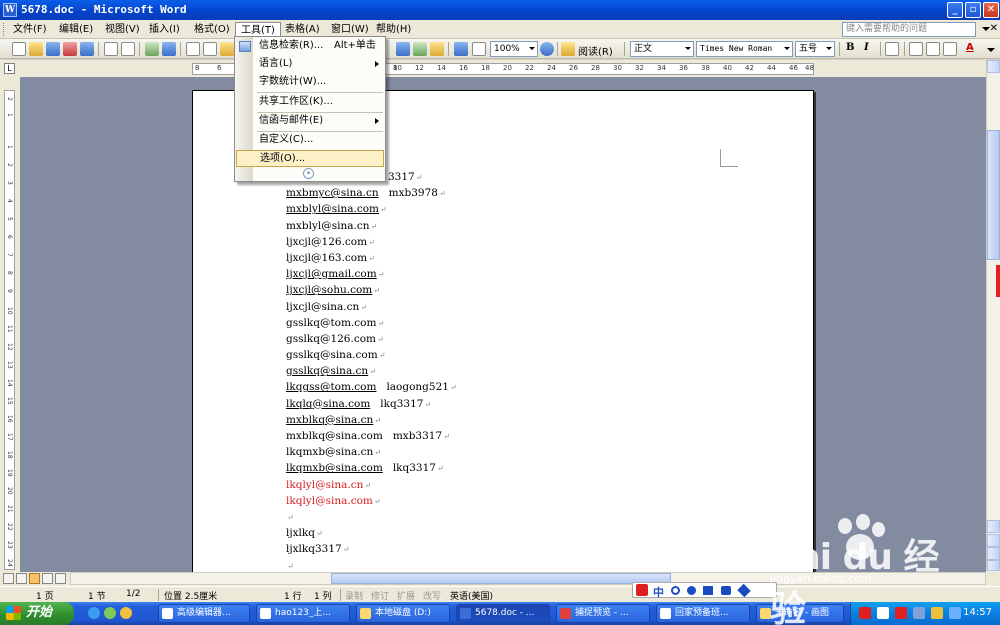  I want to click on document-line: lkqlyl@sina.cn↵, so click(371, 485).